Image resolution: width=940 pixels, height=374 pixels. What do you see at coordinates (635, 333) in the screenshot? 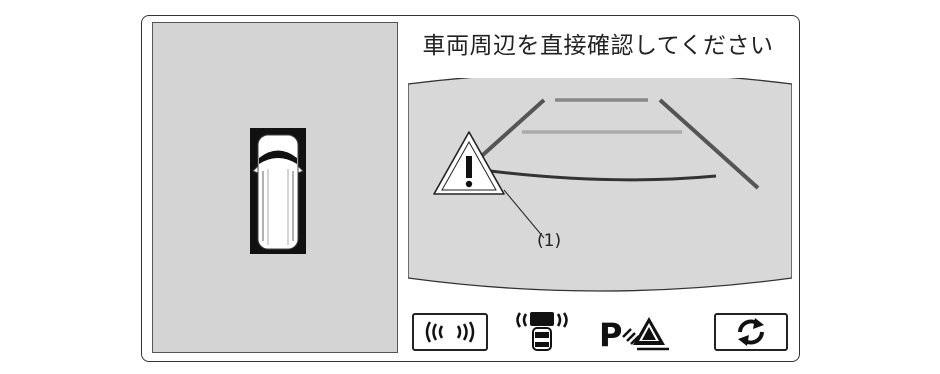
I see `parking-assist-icon: P` at bounding box center [635, 333].